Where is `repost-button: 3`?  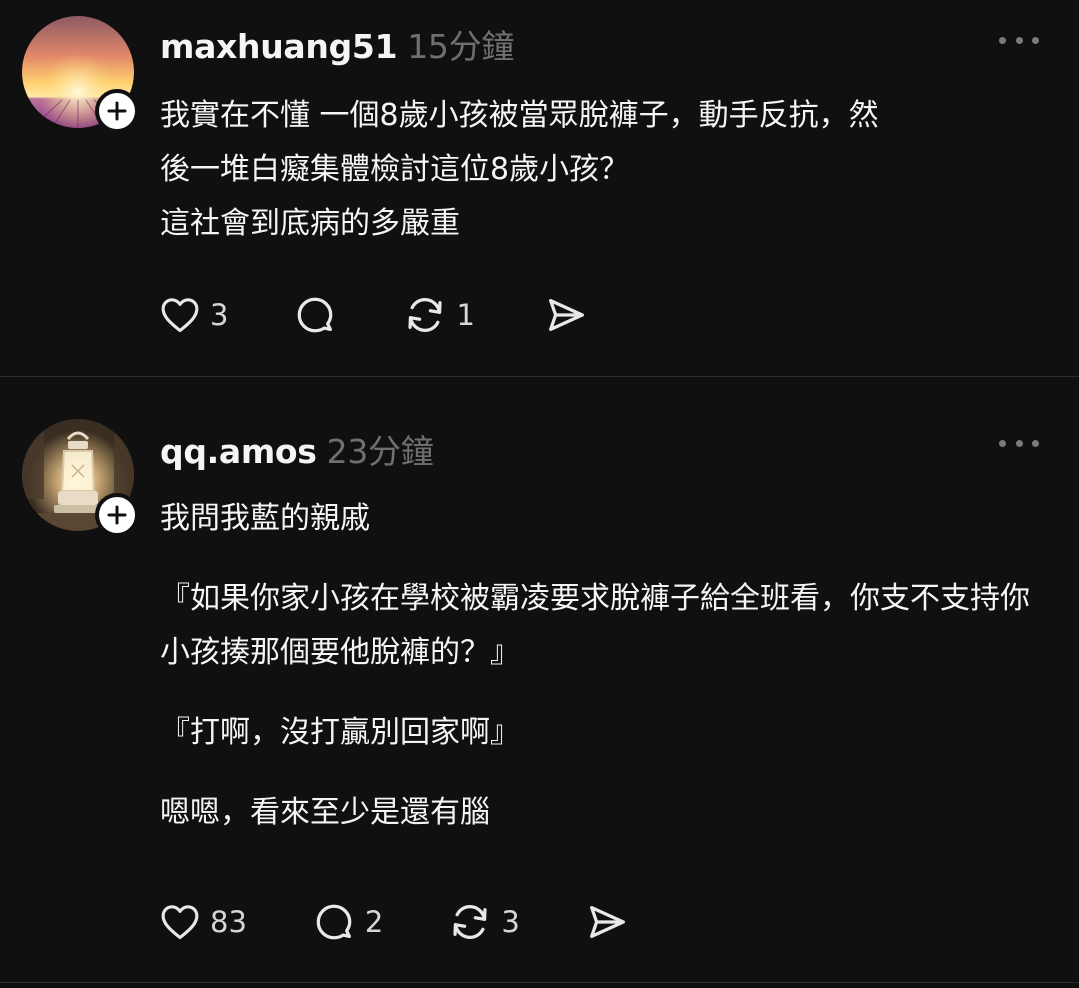
repost-button: 3 is located at coordinates (483, 922).